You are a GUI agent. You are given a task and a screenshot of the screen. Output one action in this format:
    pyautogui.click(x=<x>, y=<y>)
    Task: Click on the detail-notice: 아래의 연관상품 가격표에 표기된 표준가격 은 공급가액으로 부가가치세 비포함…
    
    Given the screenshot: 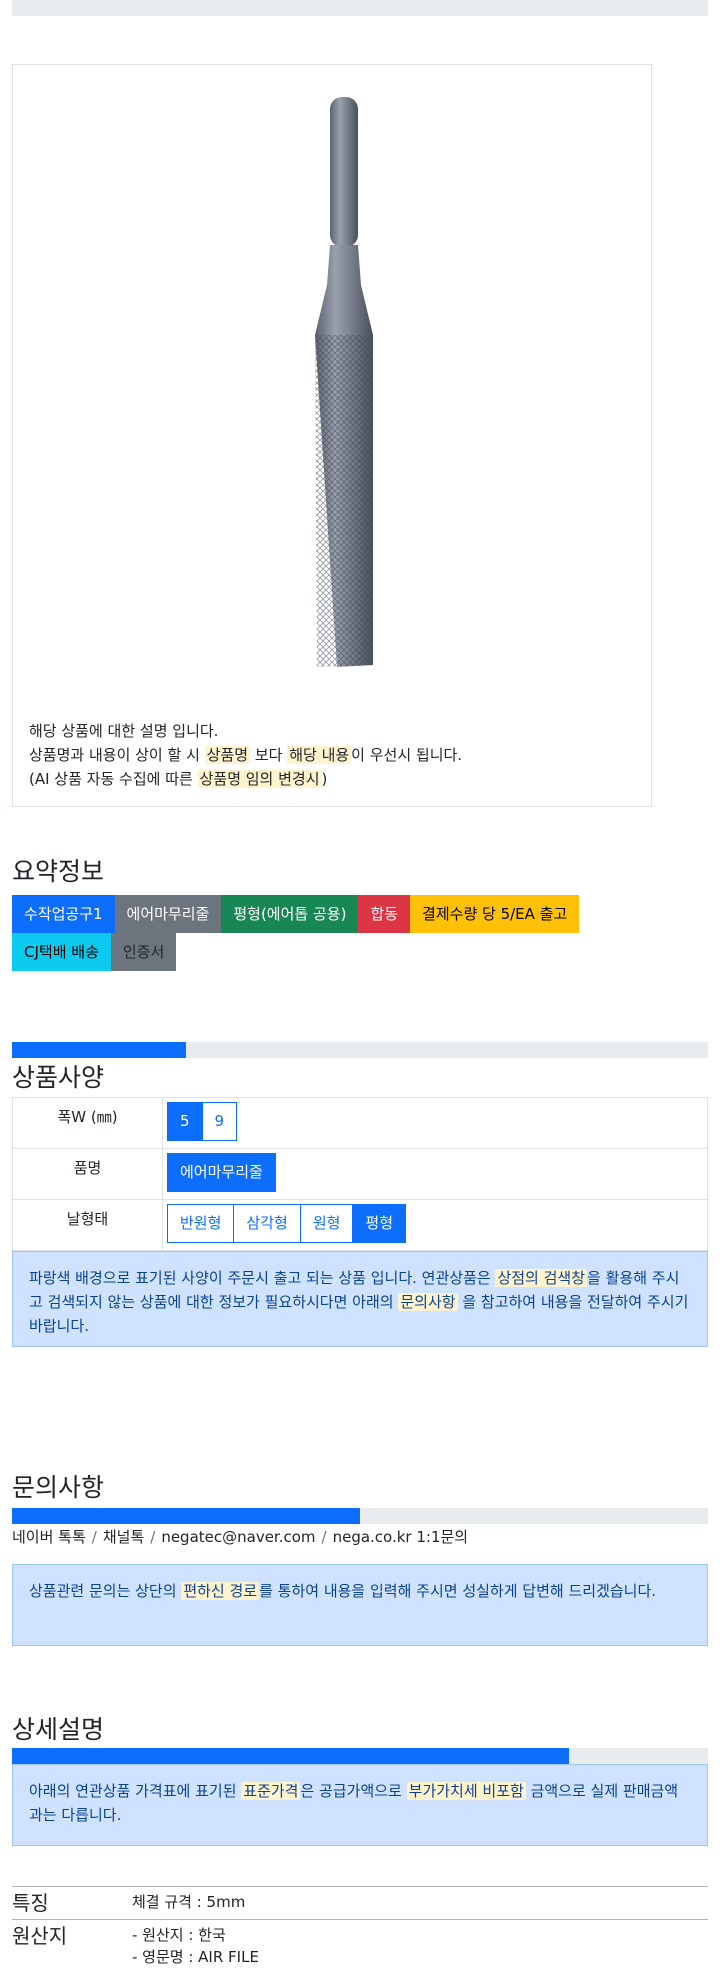 What is the action you would take?
    pyautogui.click(x=360, y=1805)
    